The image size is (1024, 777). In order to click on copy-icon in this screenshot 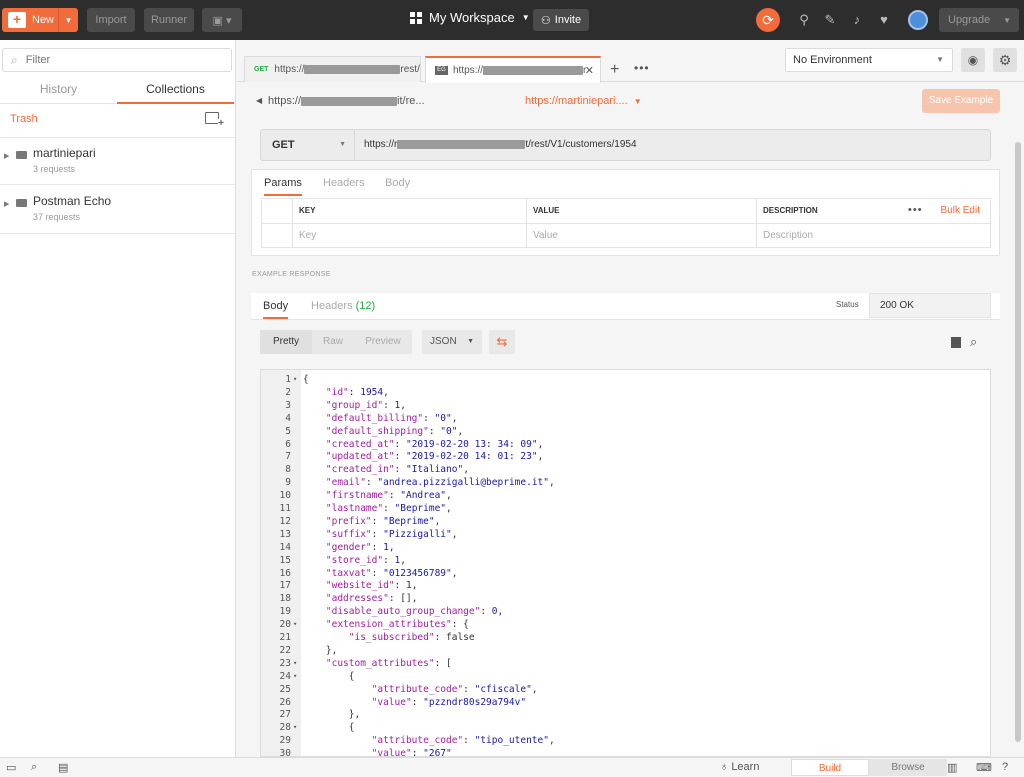, I will do `click(956, 342)`.